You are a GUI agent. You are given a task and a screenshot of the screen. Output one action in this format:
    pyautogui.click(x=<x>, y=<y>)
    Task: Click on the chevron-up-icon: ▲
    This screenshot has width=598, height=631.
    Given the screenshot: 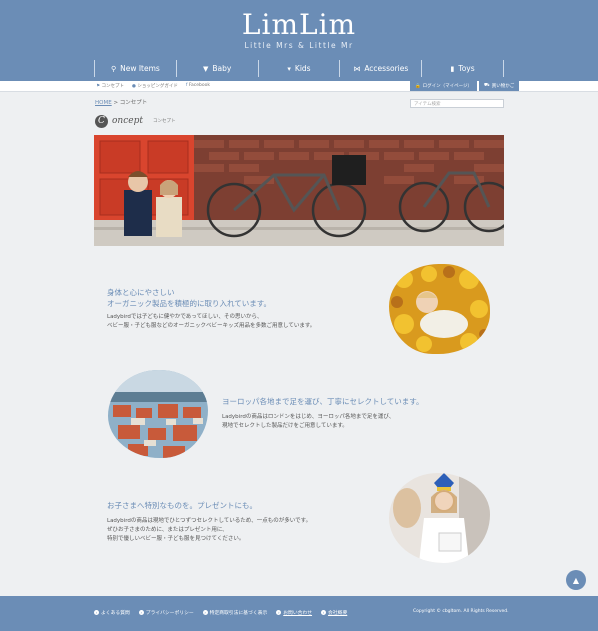 What is the action you would take?
    pyautogui.click(x=576, y=580)
    